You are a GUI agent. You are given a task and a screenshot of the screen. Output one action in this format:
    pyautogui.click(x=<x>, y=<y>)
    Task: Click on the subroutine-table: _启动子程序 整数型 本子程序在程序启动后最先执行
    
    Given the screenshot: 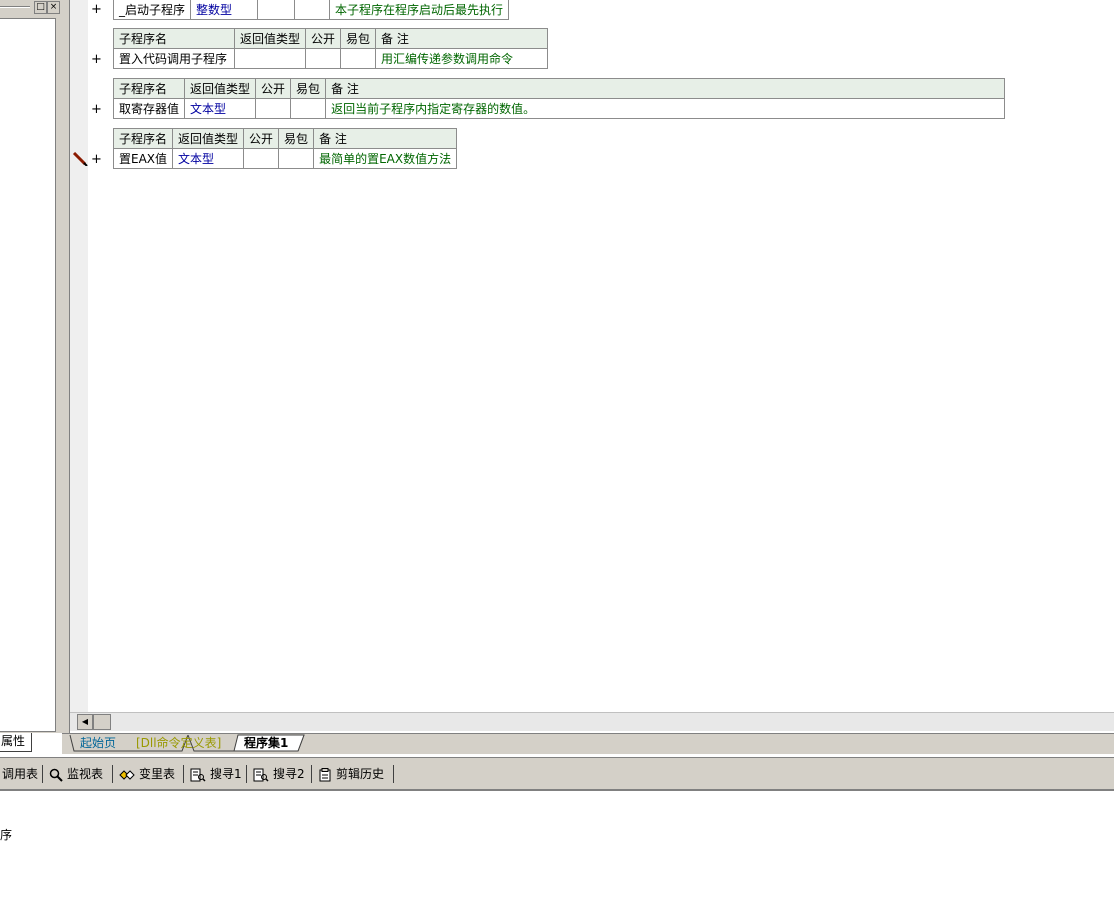 What is the action you would take?
    pyautogui.click(x=311, y=10)
    